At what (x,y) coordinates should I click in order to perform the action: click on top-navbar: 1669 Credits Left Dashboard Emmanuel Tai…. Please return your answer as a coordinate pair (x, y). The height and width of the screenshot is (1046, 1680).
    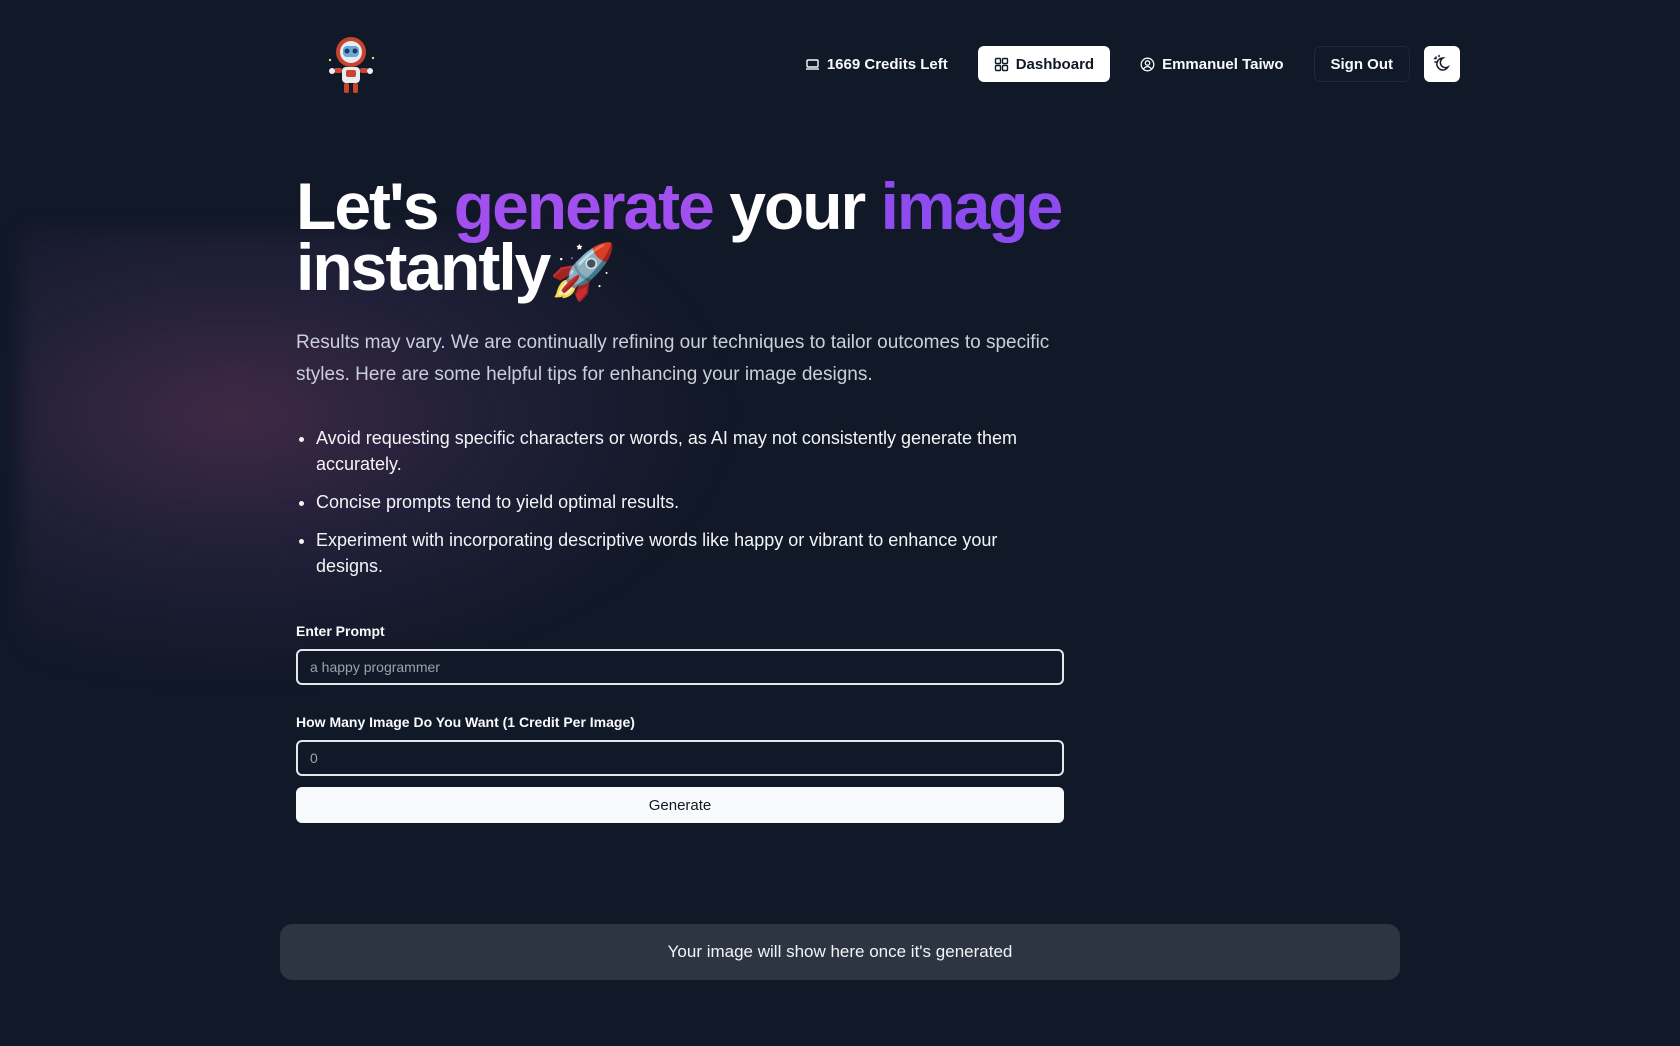
    Looking at the image, I should click on (840, 64).